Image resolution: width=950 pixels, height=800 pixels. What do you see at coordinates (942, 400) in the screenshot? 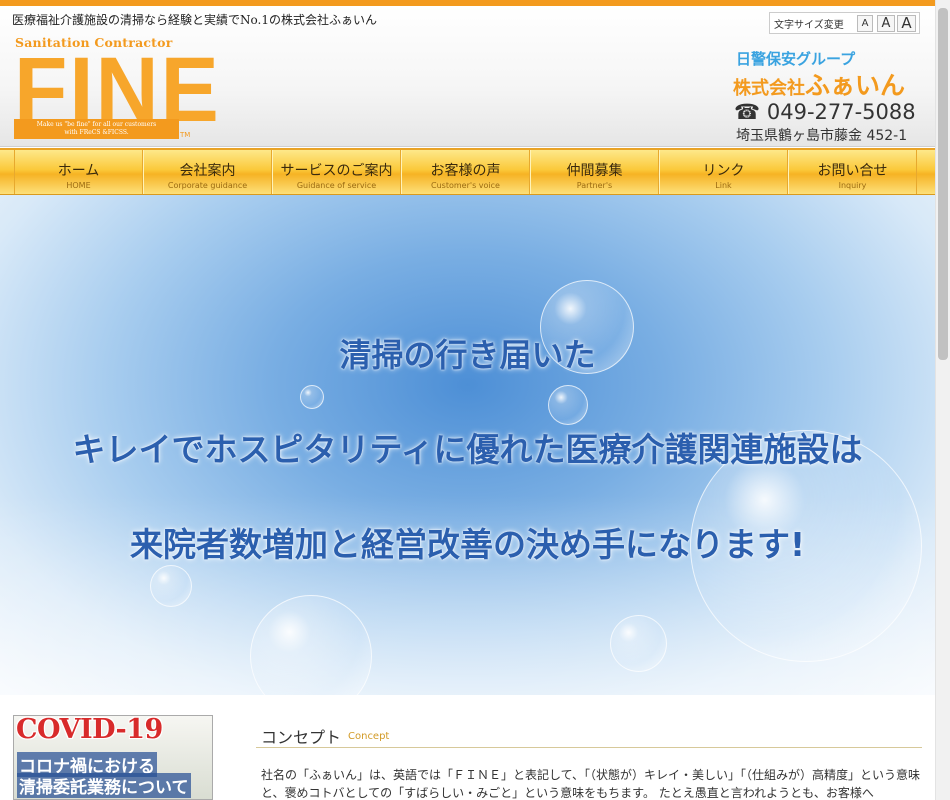
I see `vertical-scrollbar` at bounding box center [942, 400].